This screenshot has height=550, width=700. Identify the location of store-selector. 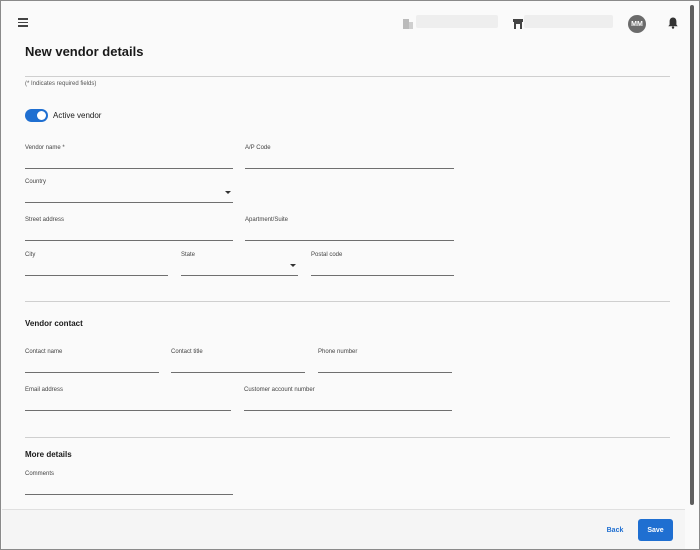
(568, 21).